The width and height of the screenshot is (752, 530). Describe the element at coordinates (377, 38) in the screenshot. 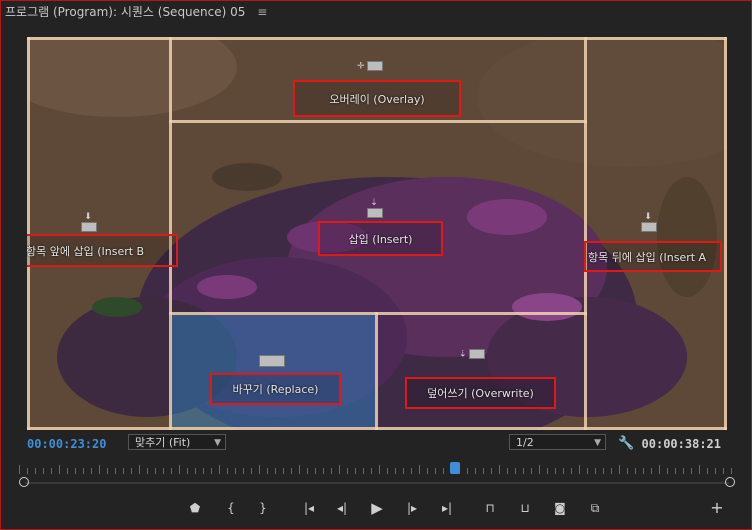

I see `zone-border-top` at that location.